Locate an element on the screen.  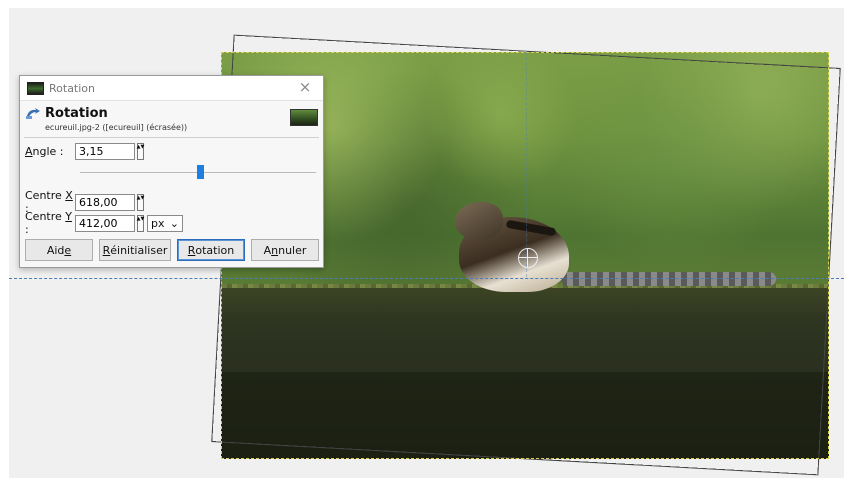
dialog-subheading: ecureuil.jpg-2 ([ecureuil] (écrasée)) is located at coordinates (116, 127).